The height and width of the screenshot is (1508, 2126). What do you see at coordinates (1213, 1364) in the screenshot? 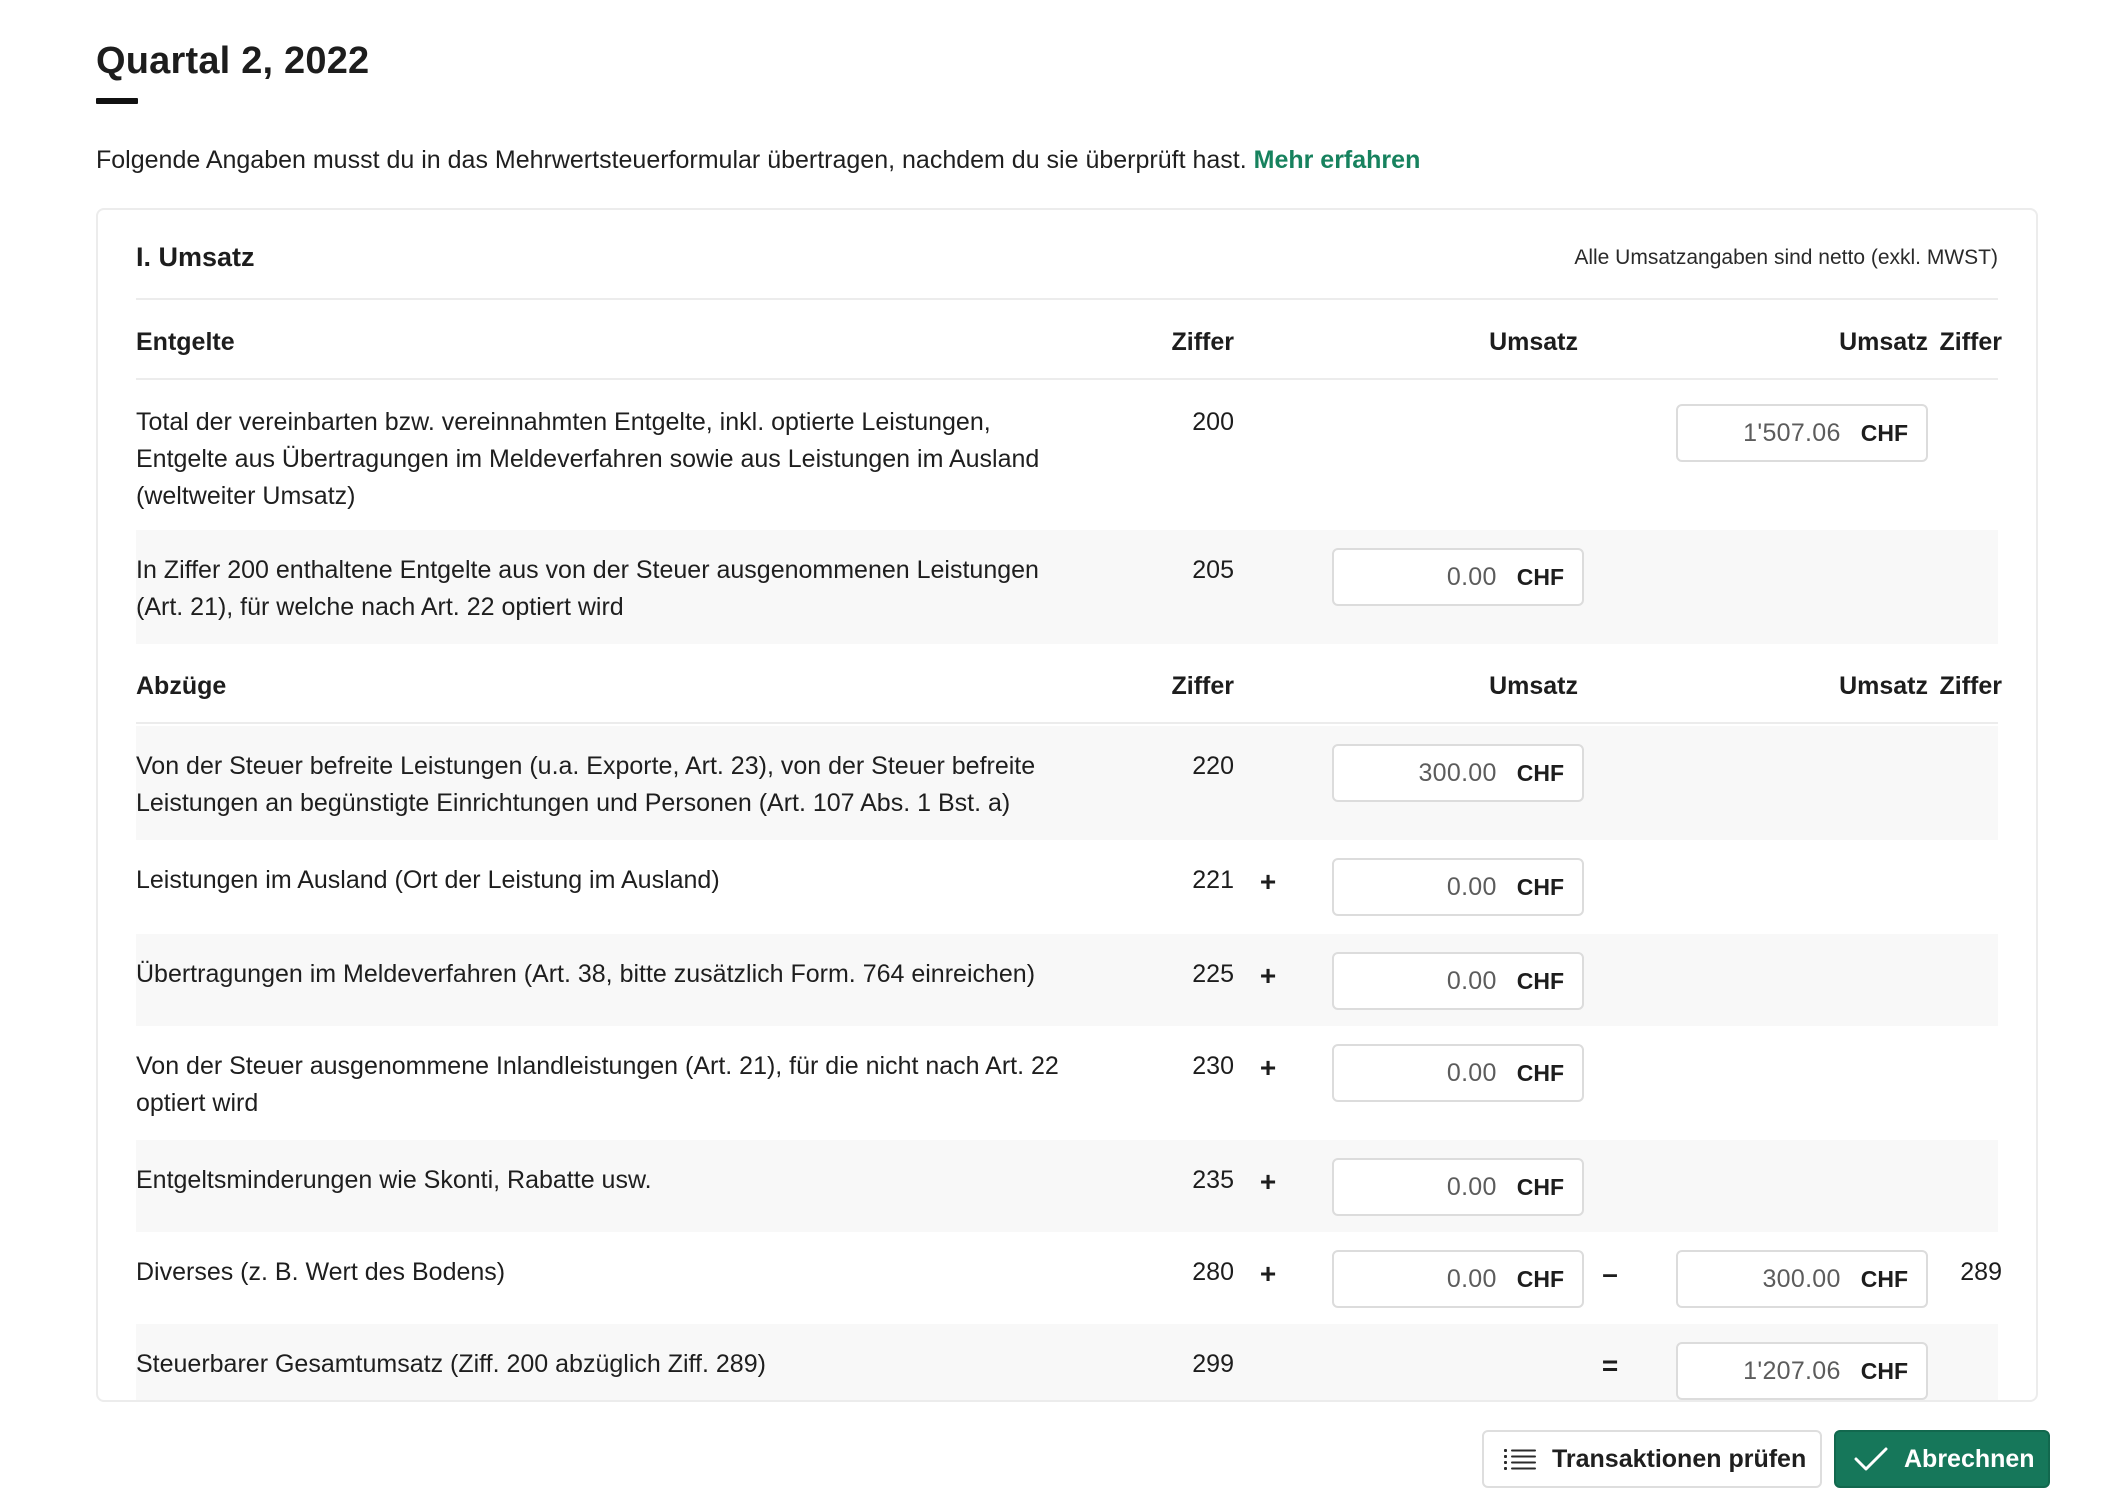
I see `row-code: 299` at bounding box center [1213, 1364].